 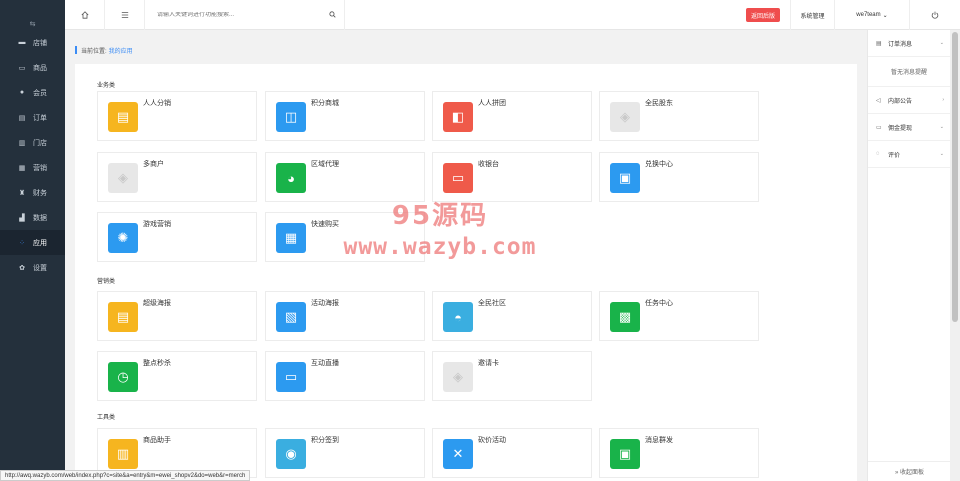 What do you see at coordinates (488, 363) in the screenshot?
I see `app-name: 邀请卡` at bounding box center [488, 363].